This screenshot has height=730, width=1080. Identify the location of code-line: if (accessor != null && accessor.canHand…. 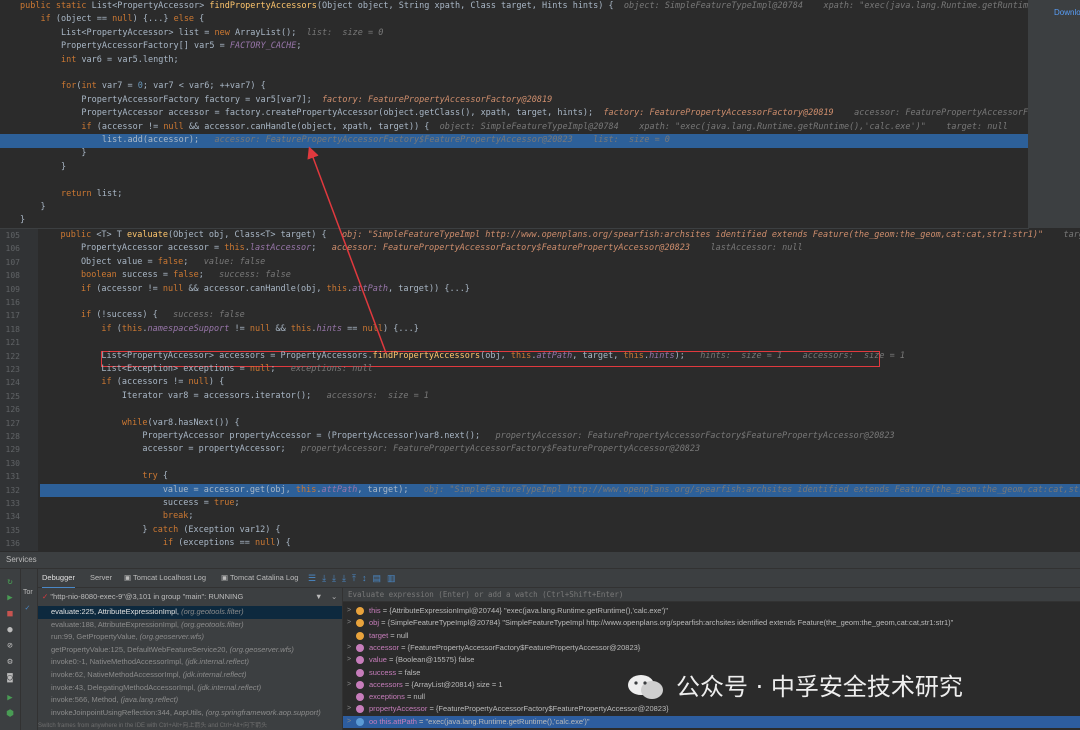
(544, 126).